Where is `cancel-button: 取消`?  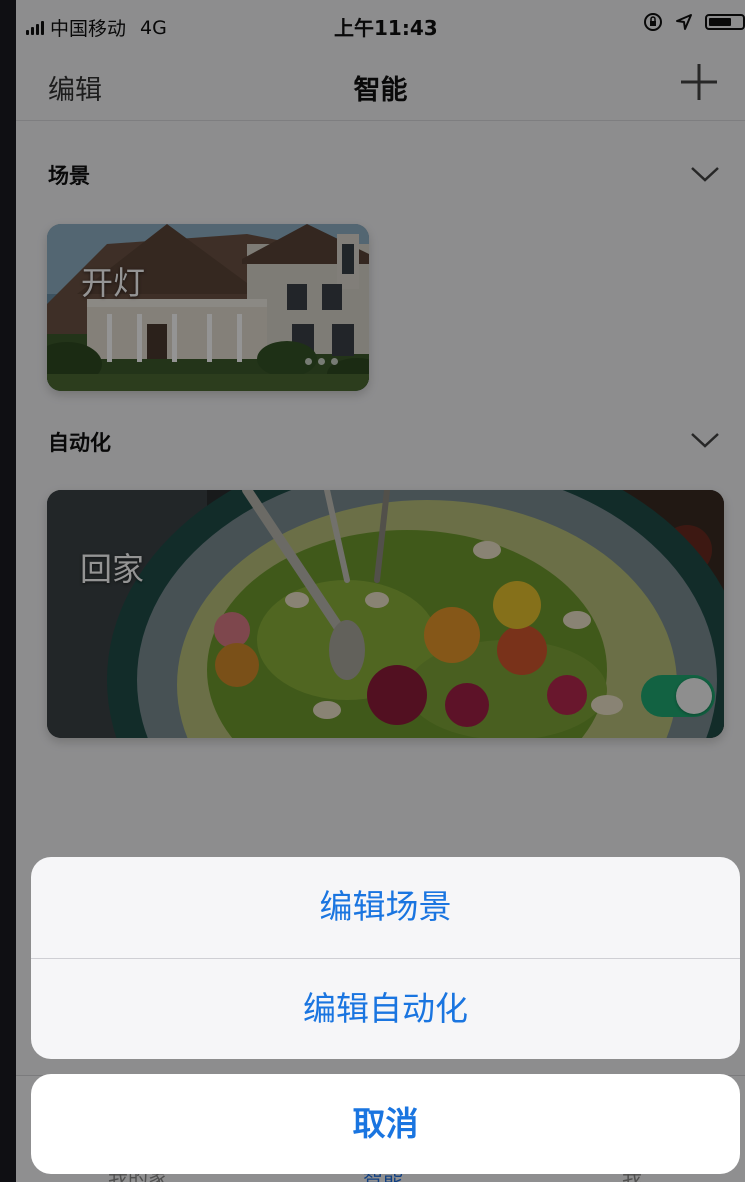
cancel-button: 取消 is located at coordinates (385, 1124).